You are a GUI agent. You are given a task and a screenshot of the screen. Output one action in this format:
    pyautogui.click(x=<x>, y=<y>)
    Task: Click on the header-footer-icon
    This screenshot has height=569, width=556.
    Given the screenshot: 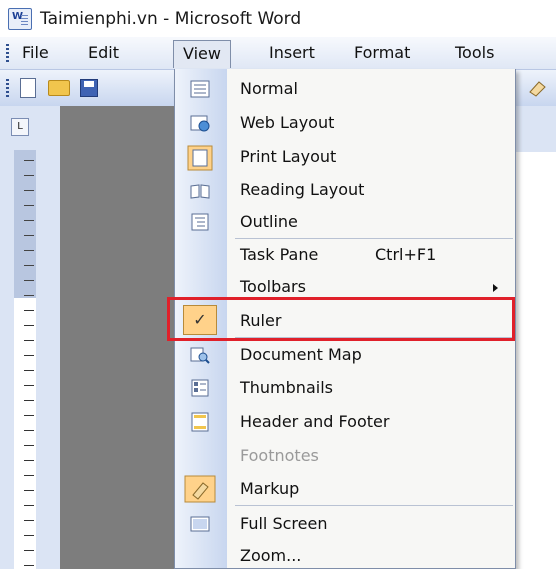 What is the action you would take?
    pyautogui.click(x=200, y=422)
    